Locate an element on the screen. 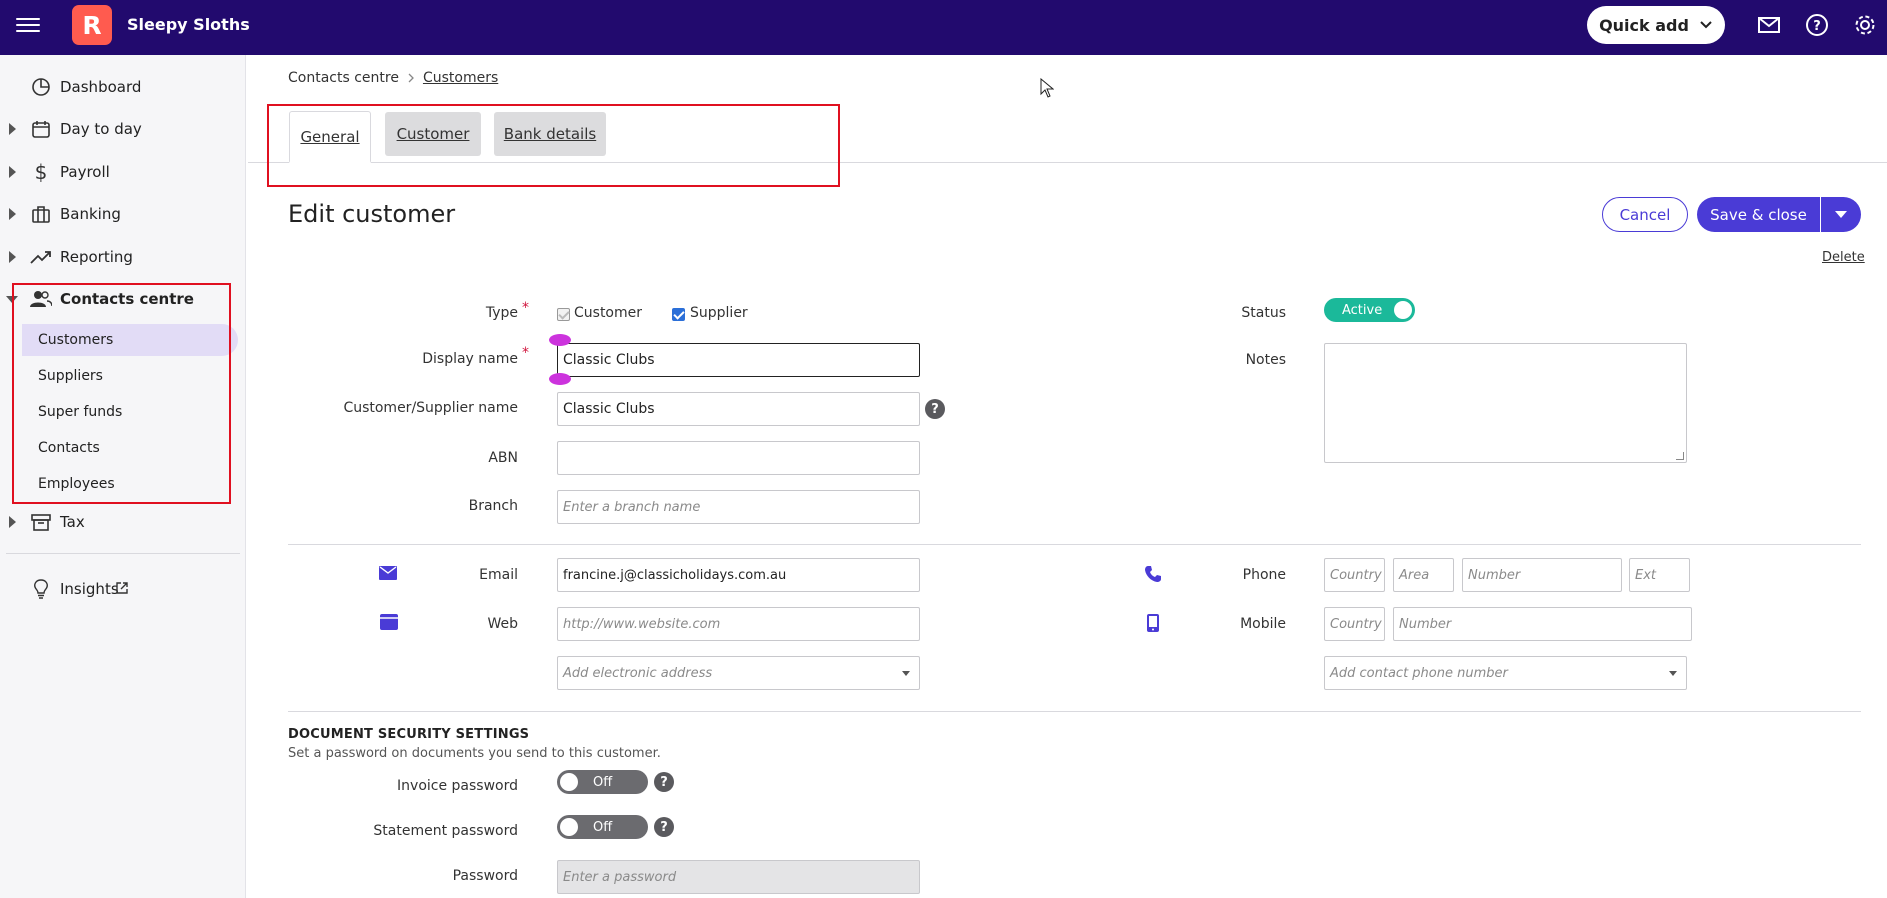  sidebar-sub-contacts: Contacts is located at coordinates (130, 448).